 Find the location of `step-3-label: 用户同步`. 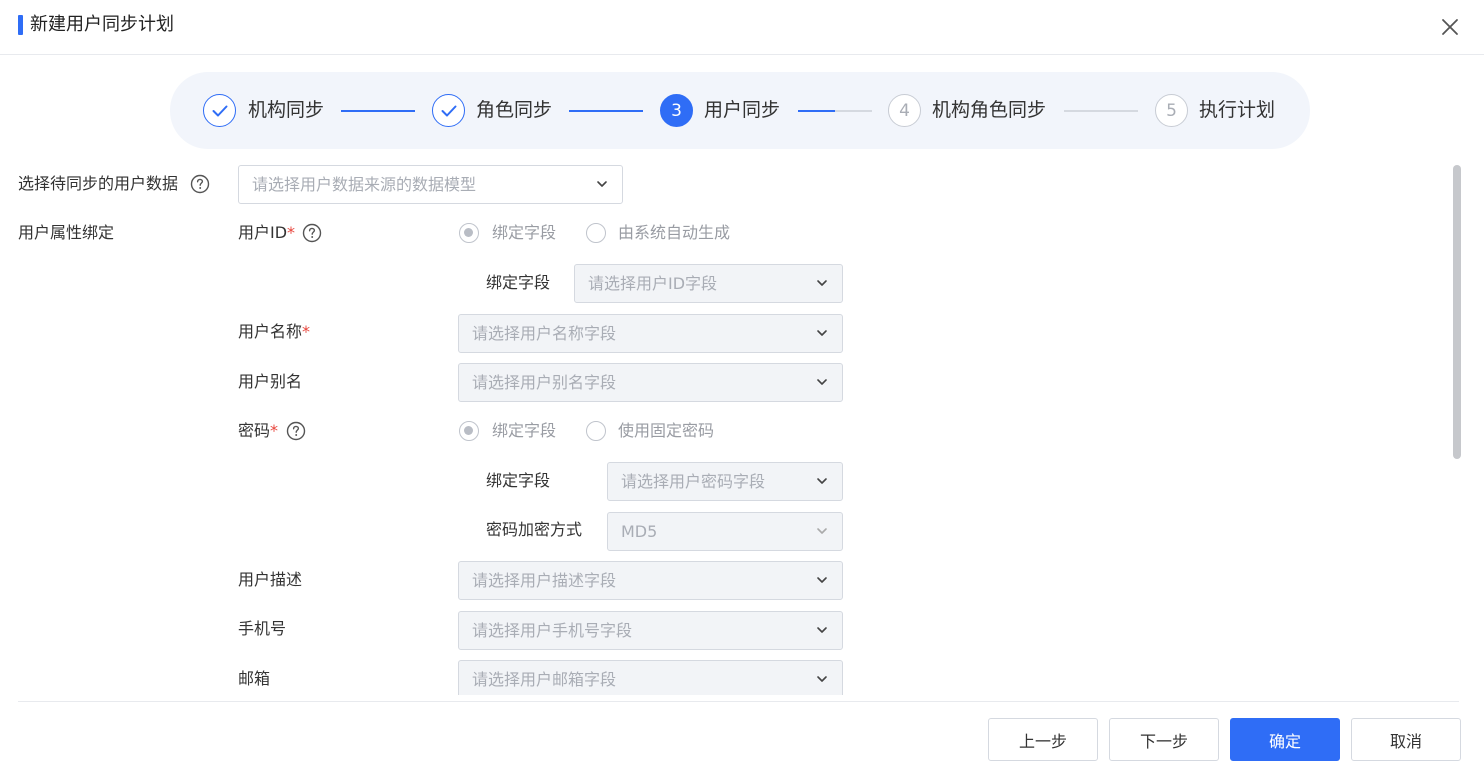

step-3-label: 用户同步 is located at coordinates (742, 110).